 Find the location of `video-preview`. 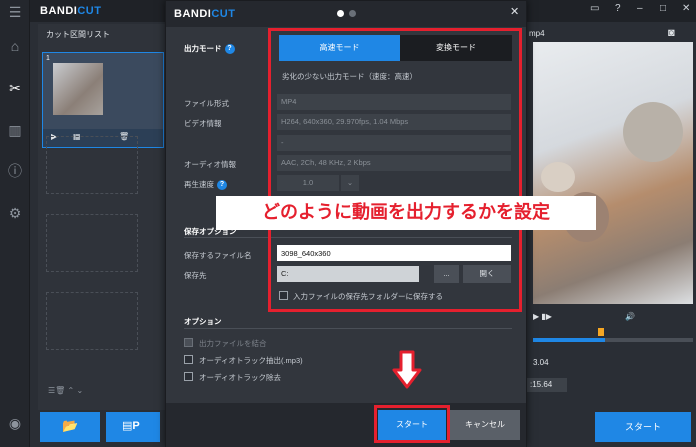

video-preview is located at coordinates (613, 173).